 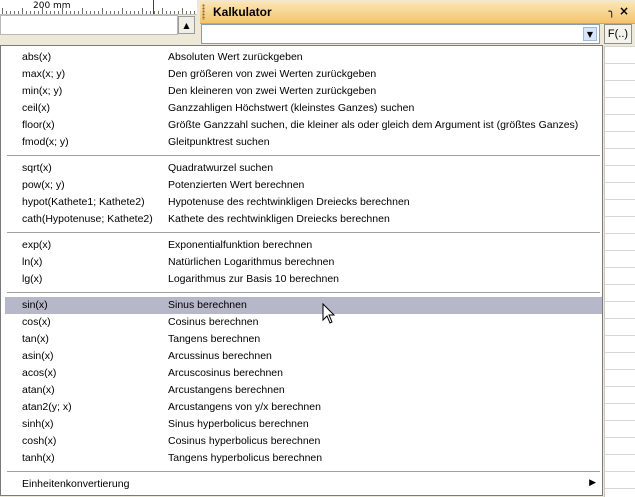 What do you see at coordinates (221, 168) in the screenshot?
I see `menu-item-description: Quadratwurzel suchen` at bounding box center [221, 168].